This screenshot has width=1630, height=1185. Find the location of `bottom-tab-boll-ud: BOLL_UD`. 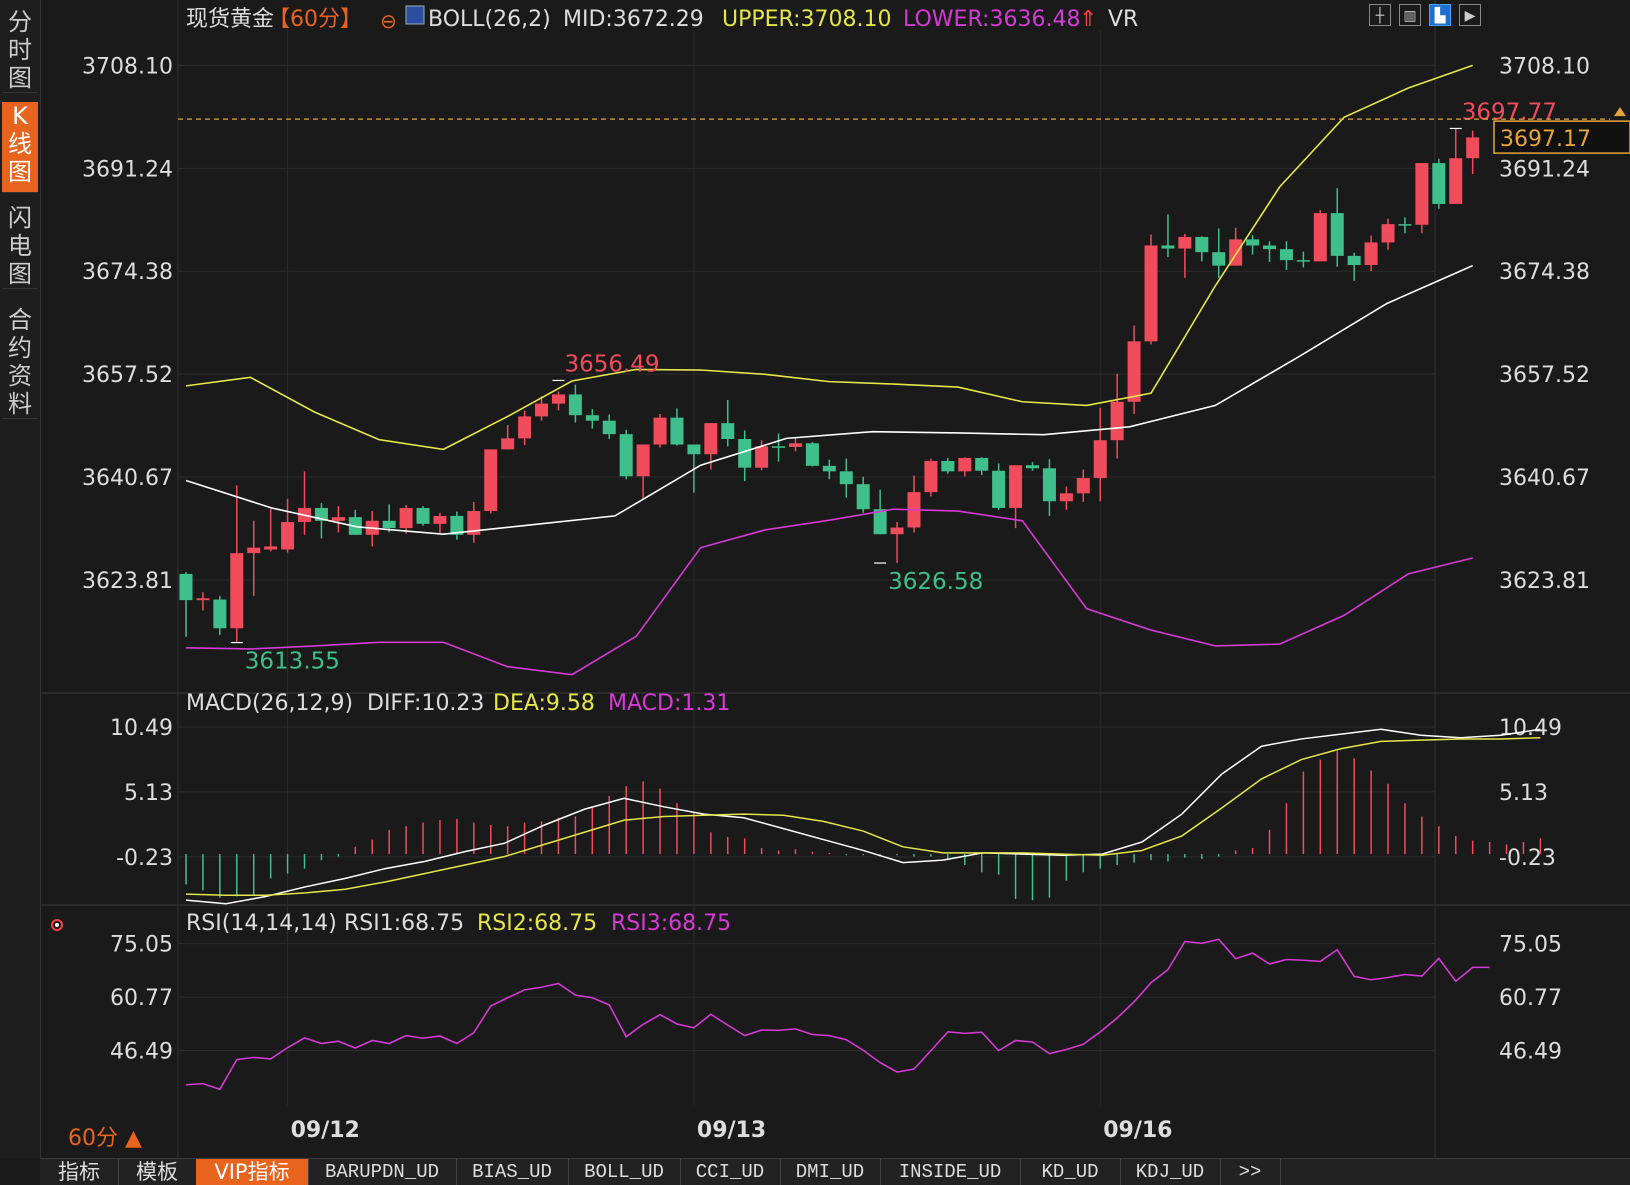

bottom-tab-boll-ud: BOLL_UD is located at coordinates (624, 1172).